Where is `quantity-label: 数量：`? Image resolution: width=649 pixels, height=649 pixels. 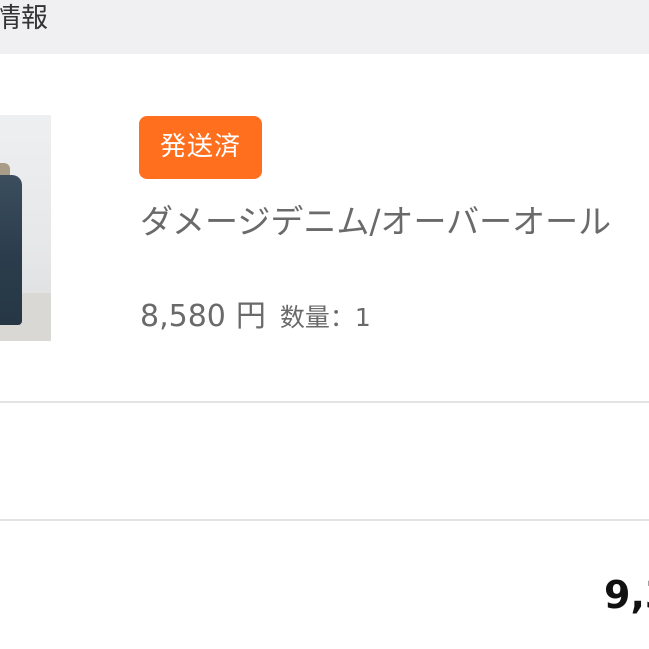
quantity-label: 数量： is located at coordinates (317, 317).